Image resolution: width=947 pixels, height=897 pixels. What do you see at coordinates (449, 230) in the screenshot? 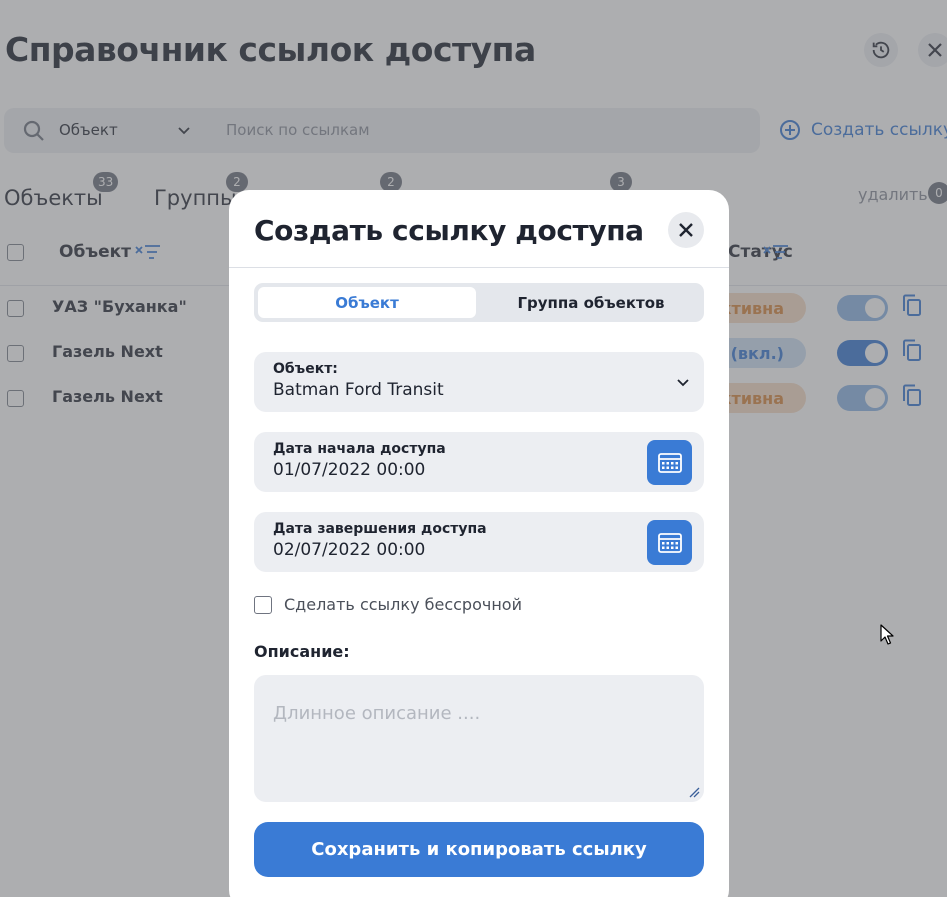
I see `modal-title: Создать ссылку доступа` at bounding box center [449, 230].